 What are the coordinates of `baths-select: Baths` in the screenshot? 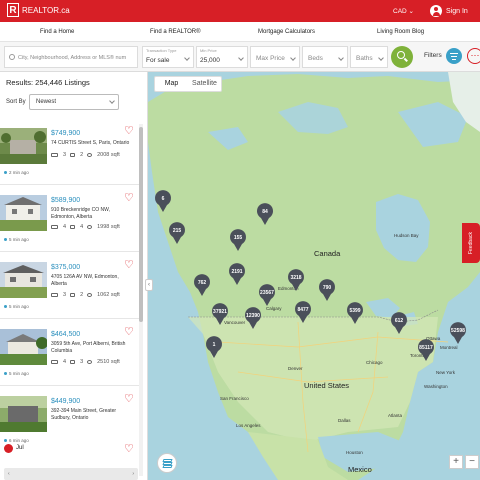 It's located at (369, 57).